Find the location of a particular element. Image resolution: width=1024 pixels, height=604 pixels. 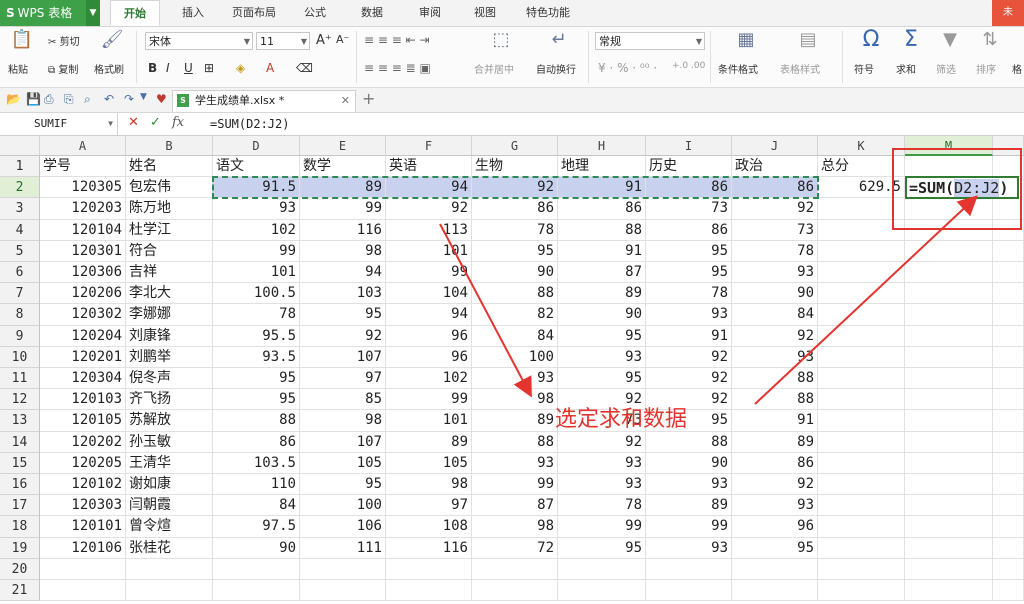

cancel-icon: ✕ is located at coordinates (133, 122).